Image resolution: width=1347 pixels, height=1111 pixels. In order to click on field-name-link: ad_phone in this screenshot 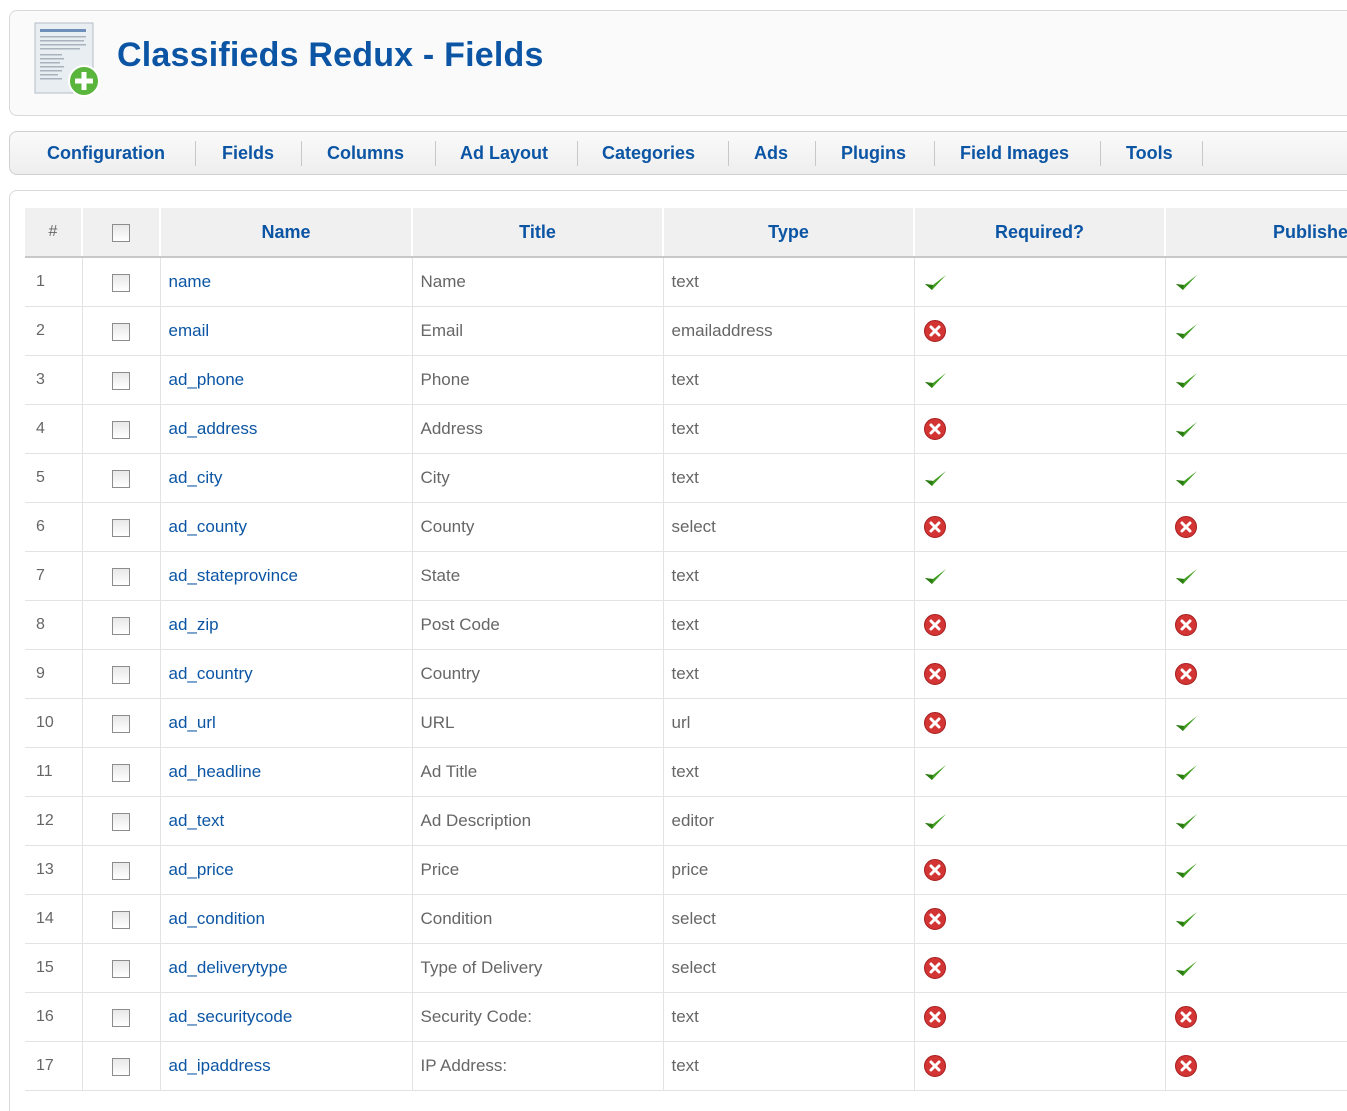, I will do `click(207, 379)`.